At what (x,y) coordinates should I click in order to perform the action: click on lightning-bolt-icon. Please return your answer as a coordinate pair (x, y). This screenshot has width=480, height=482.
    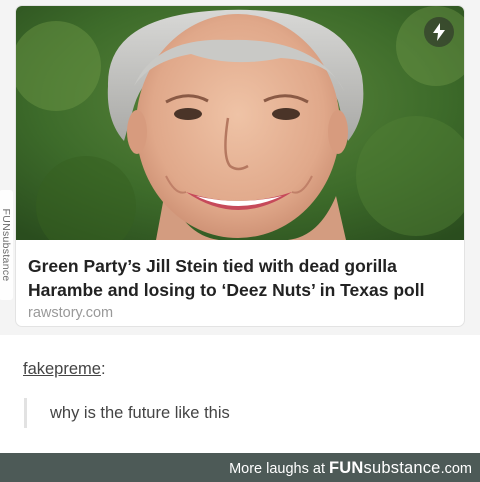
    Looking at the image, I should click on (439, 32).